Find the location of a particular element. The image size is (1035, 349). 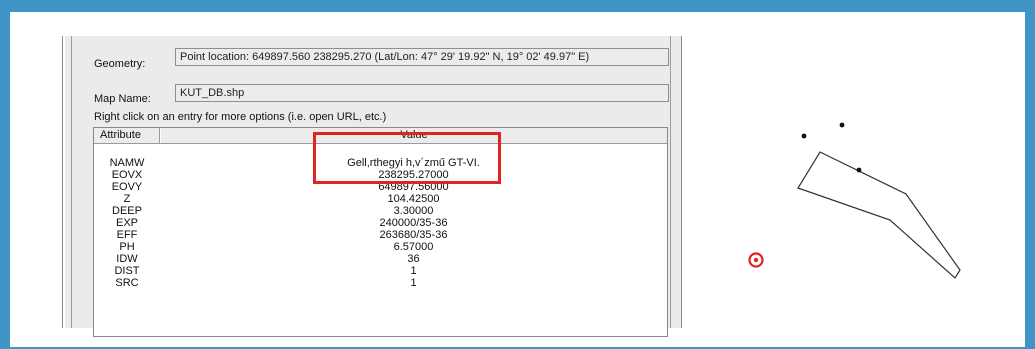

table-row: EXP 240000/35-36 is located at coordinates (380, 223).